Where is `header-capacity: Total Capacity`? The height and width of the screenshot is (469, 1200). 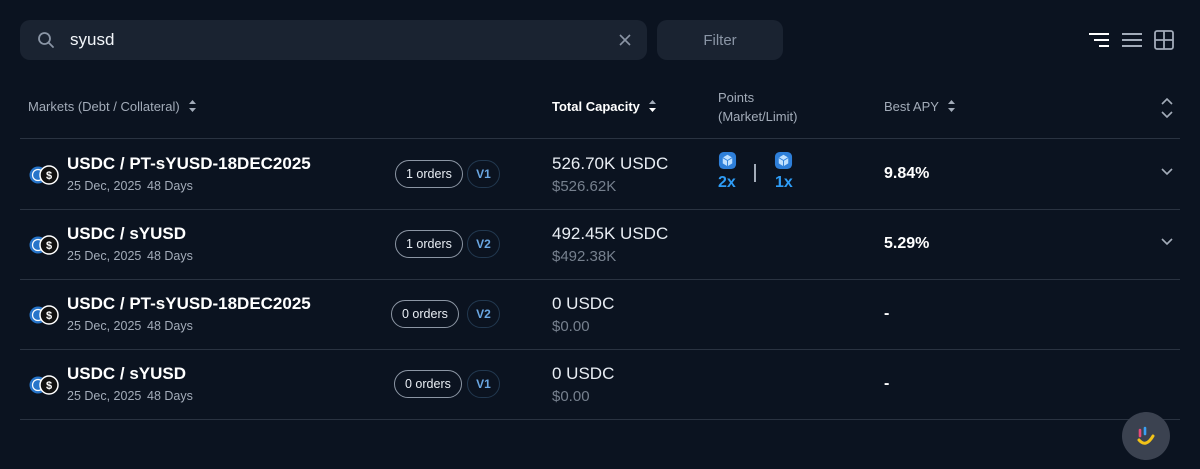 header-capacity: Total Capacity is located at coordinates (604, 106).